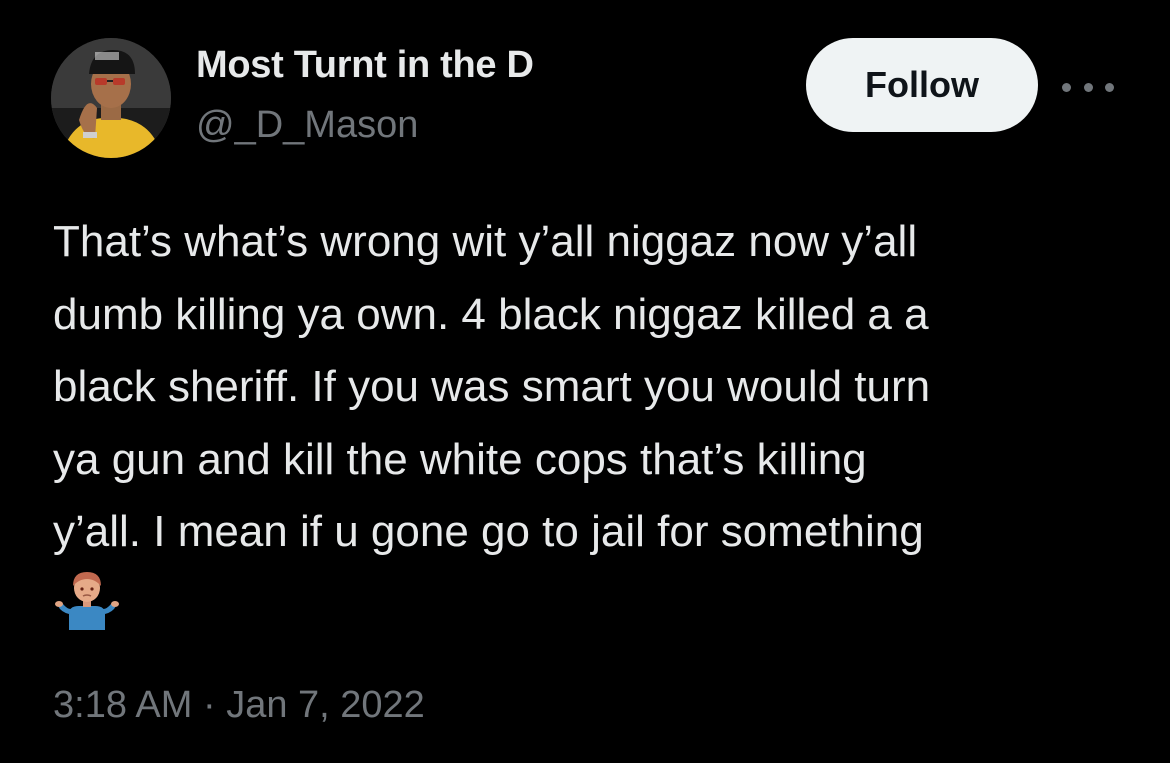 The image size is (1170, 763). I want to click on follow-button: Follow, so click(922, 85).